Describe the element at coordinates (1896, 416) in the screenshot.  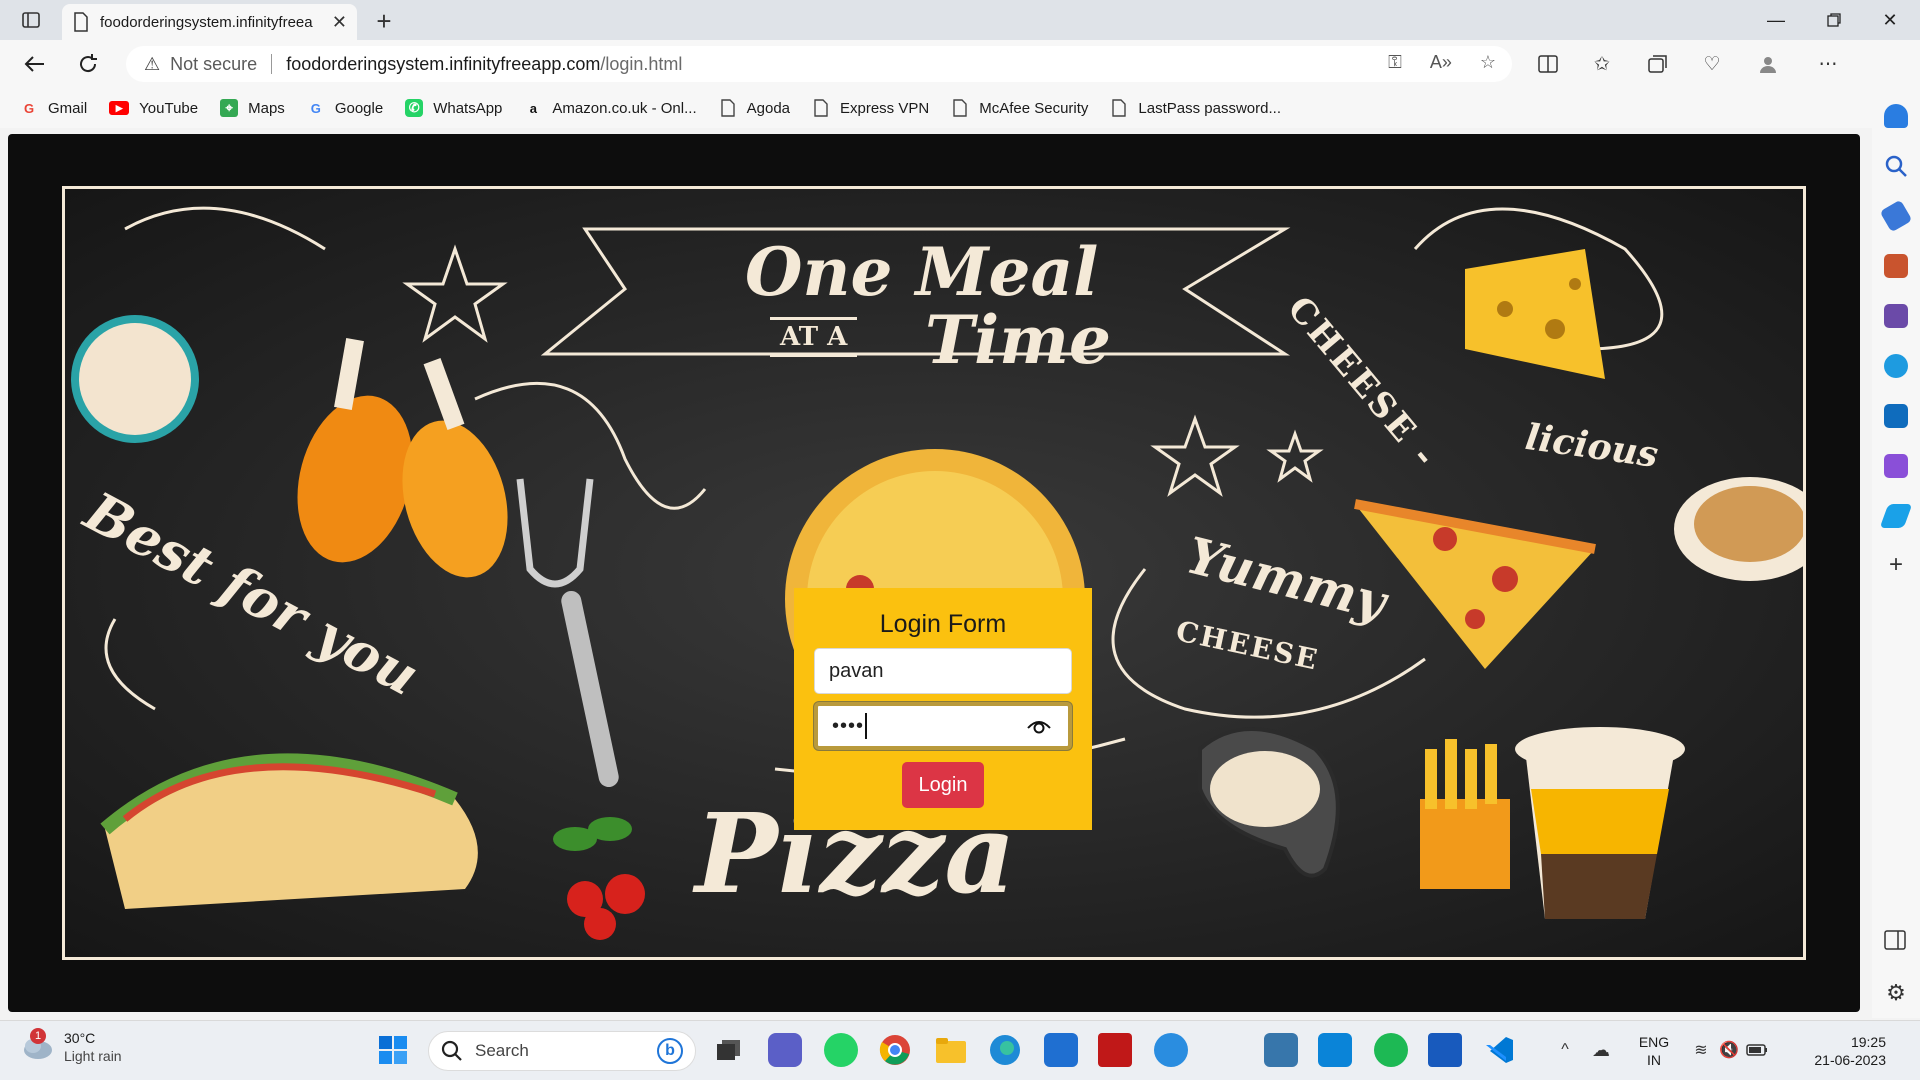
I see `outlook-icon` at that location.